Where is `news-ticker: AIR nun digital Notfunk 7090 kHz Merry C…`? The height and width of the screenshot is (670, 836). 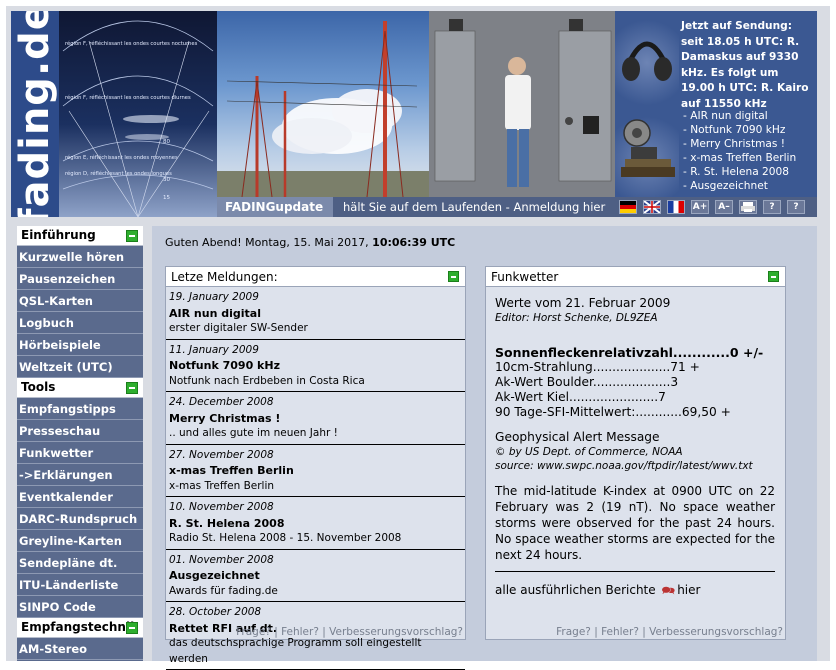
news-ticker: AIR nun digital Notfunk 7090 kHz Merry C… is located at coordinates (750, 151).